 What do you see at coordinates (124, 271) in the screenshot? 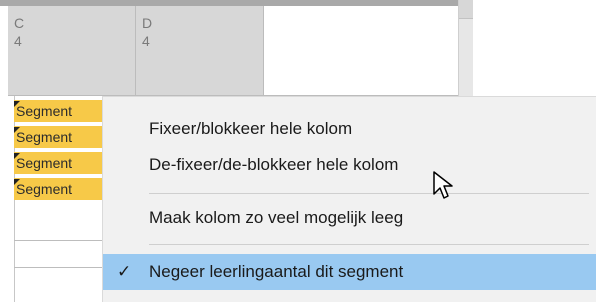
I see `checkmark-icon: ✓` at bounding box center [124, 271].